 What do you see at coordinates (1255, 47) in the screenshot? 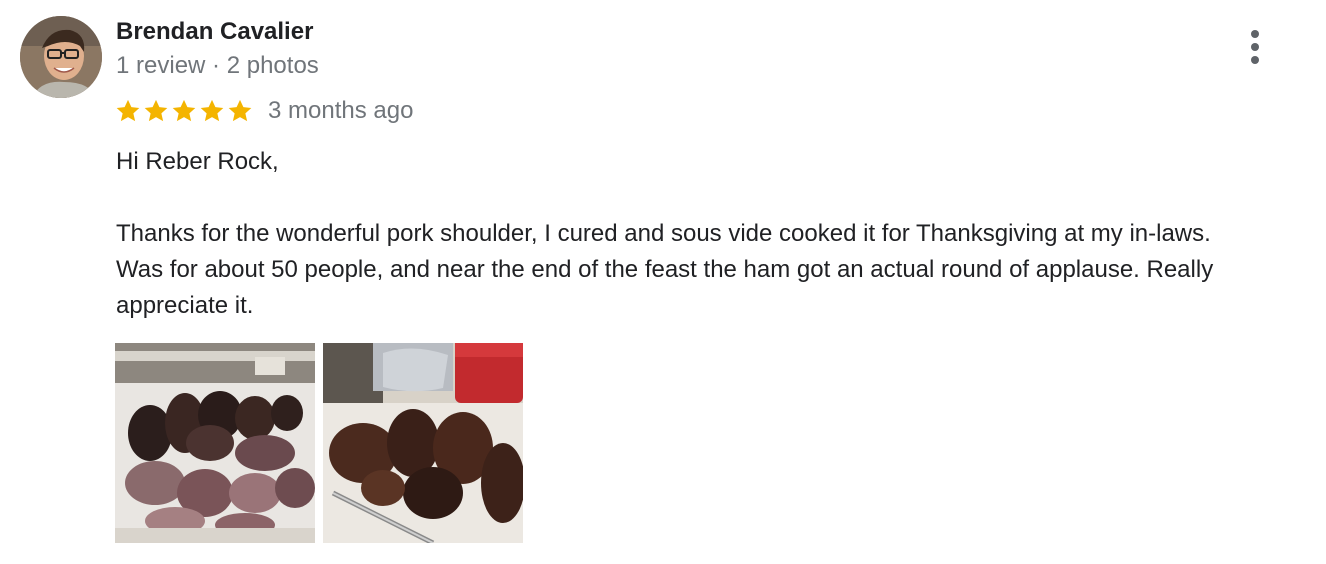
I see `more-options-button` at bounding box center [1255, 47].